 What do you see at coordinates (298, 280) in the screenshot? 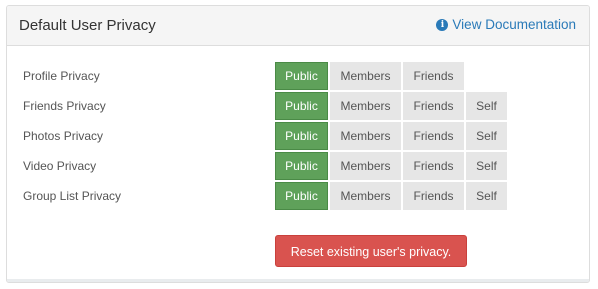
I see `panel-bottom-border` at bounding box center [298, 280].